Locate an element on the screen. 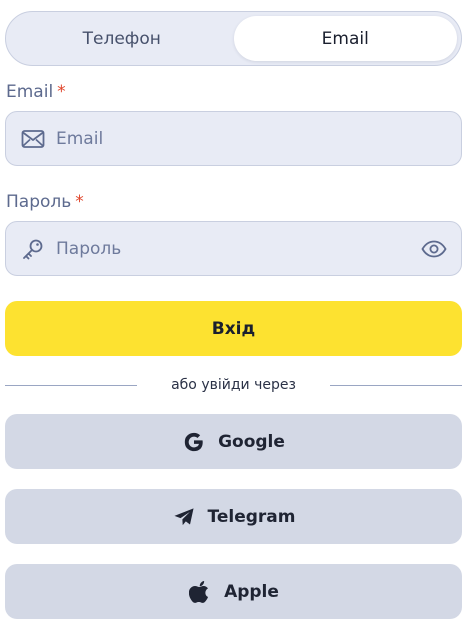  apple-label: Apple is located at coordinates (251, 591).